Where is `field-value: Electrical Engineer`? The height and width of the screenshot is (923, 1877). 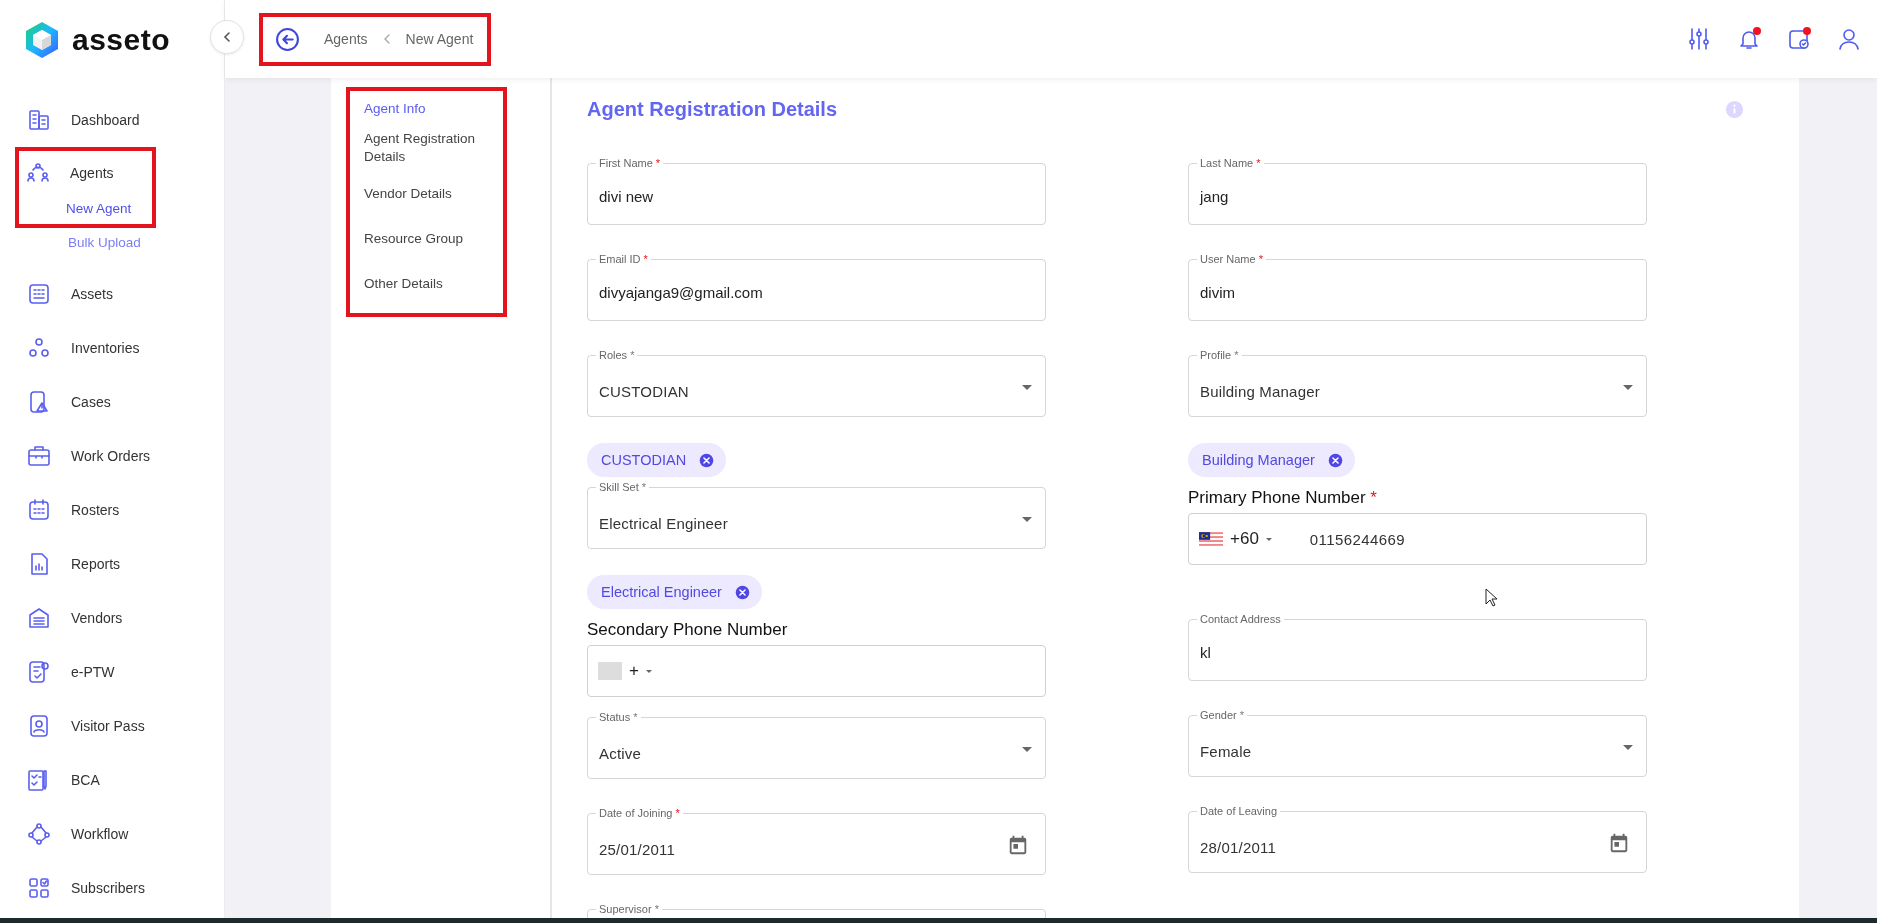
field-value: Electrical Engineer is located at coordinates (663, 523).